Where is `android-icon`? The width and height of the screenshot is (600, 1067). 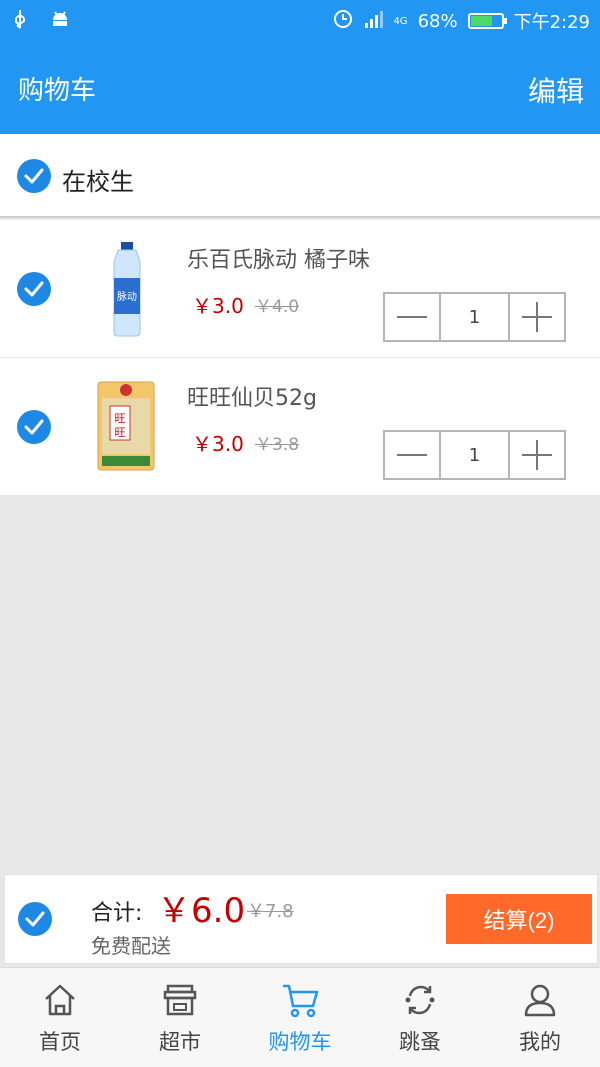
android-icon is located at coordinates (60, 20).